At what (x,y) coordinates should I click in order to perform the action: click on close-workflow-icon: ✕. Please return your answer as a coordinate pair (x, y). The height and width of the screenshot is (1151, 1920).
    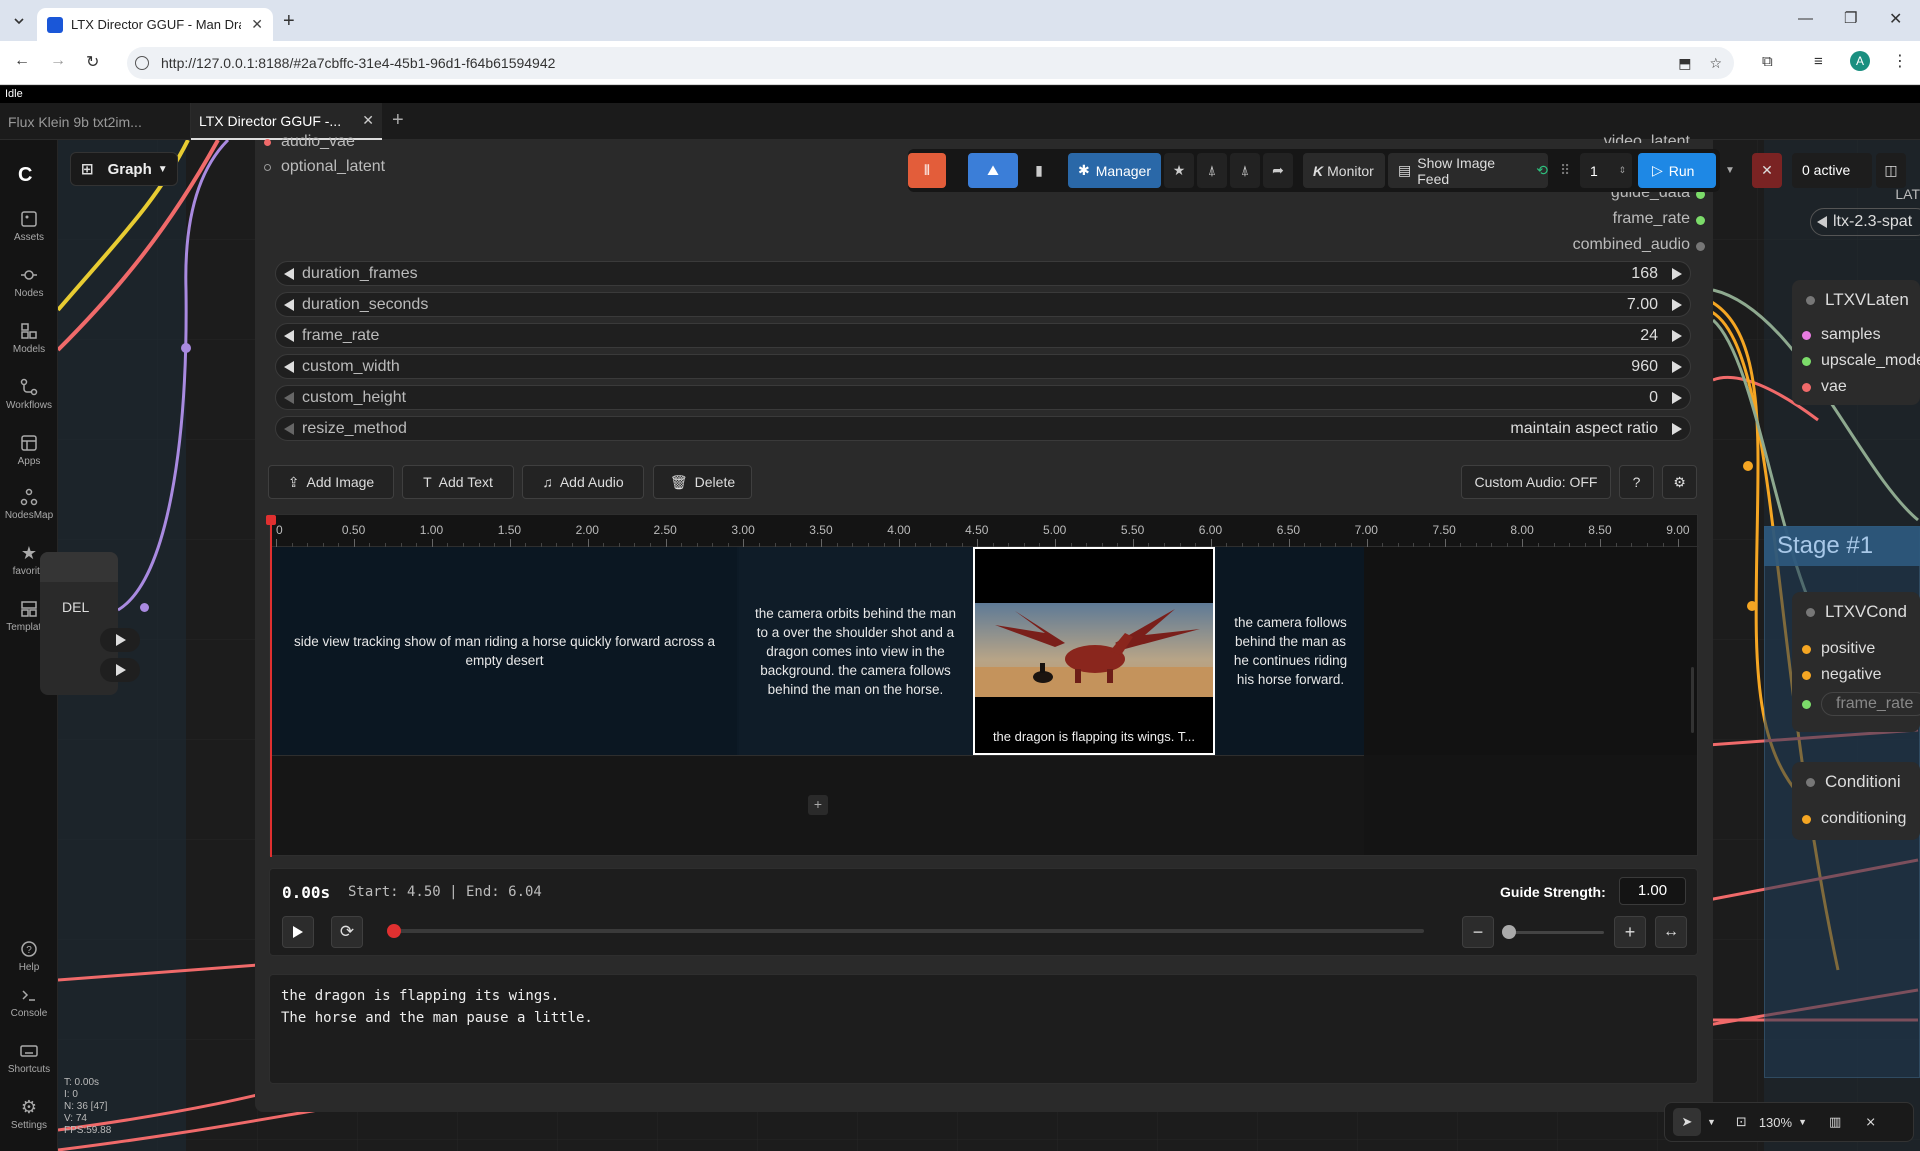
    Looking at the image, I should click on (368, 120).